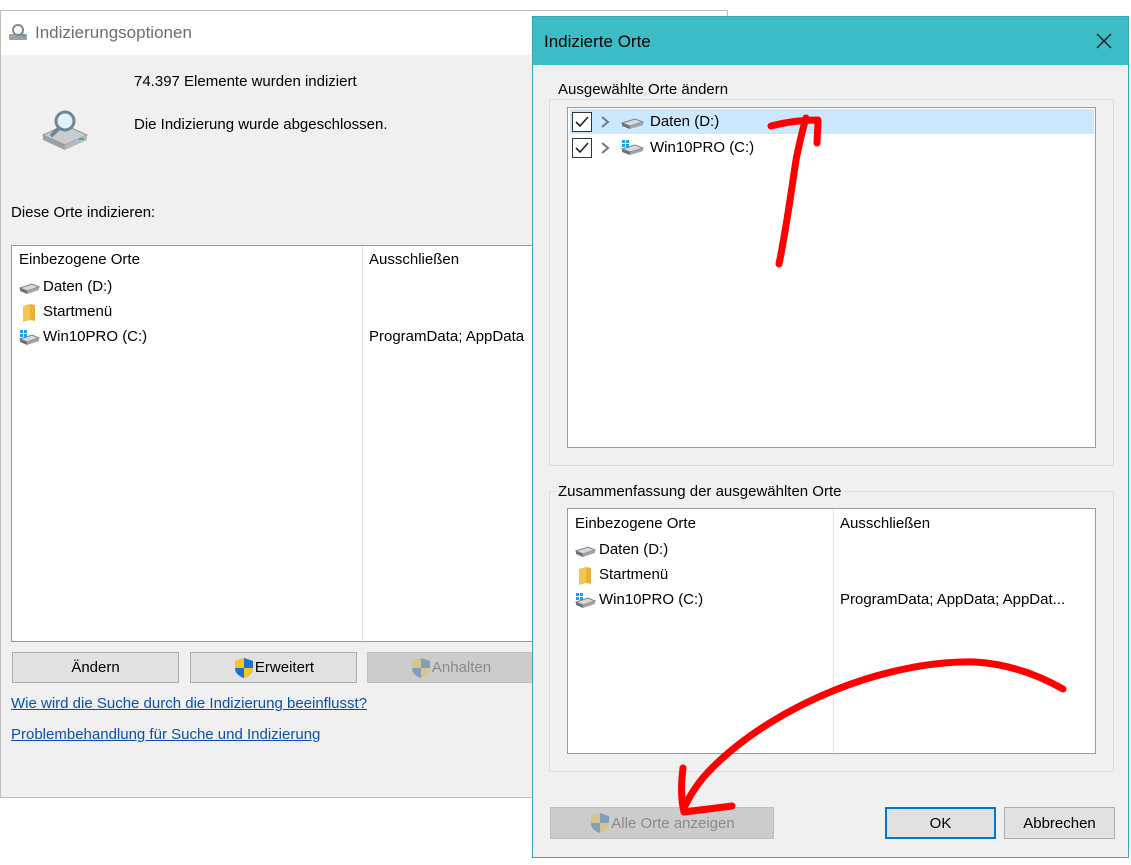  Describe the element at coordinates (702, 147) in the screenshot. I see `tree-item-label: Win10PRO (C:)` at that location.